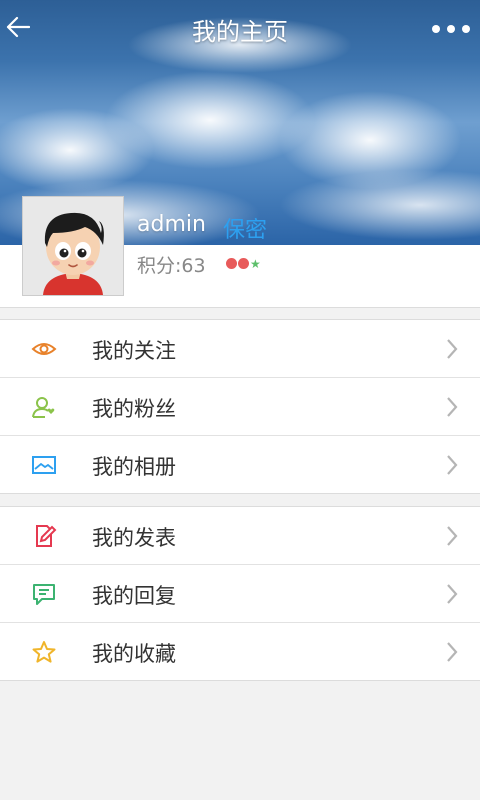  What do you see at coordinates (255, 264) in the screenshot?
I see `level-star-icon: ★` at bounding box center [255, 264].